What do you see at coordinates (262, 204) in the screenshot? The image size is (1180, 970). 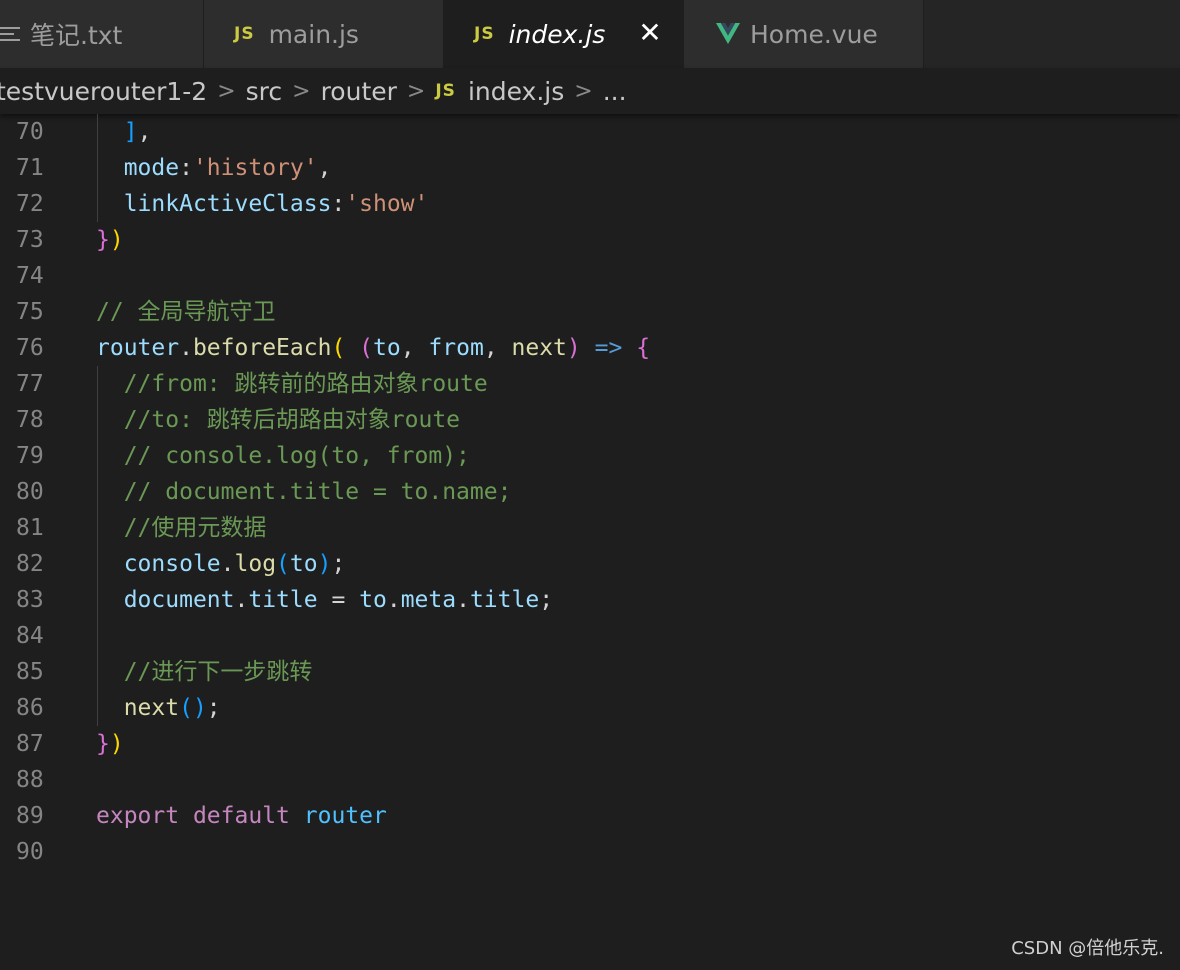 I see `code-text: linkActiveClass:'show'` at bounding box center [262, 204].